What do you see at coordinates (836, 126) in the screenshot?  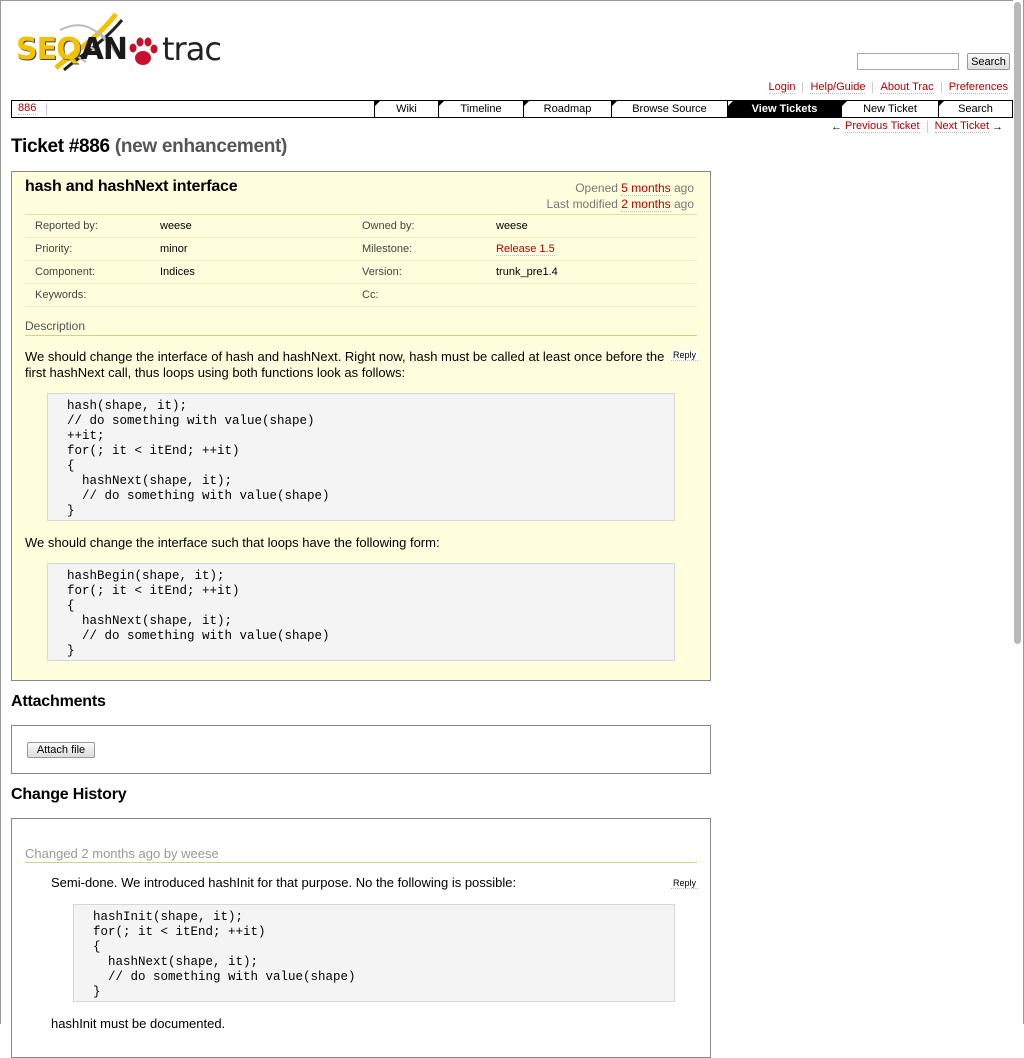 I see `left-arrow-icon: ←` at bounding box center [836, 126].